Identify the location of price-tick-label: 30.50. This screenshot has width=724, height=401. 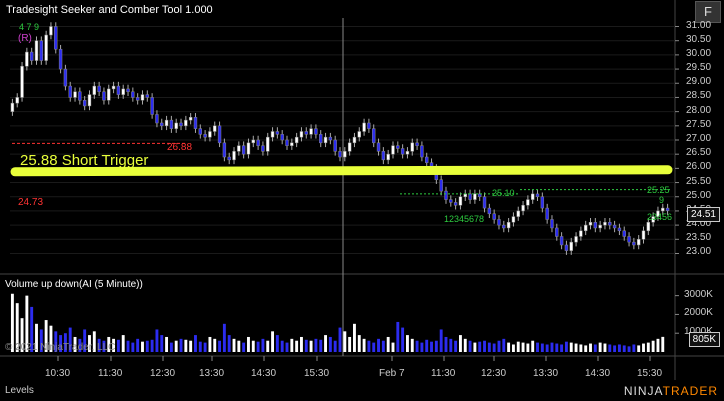
(699, 39).